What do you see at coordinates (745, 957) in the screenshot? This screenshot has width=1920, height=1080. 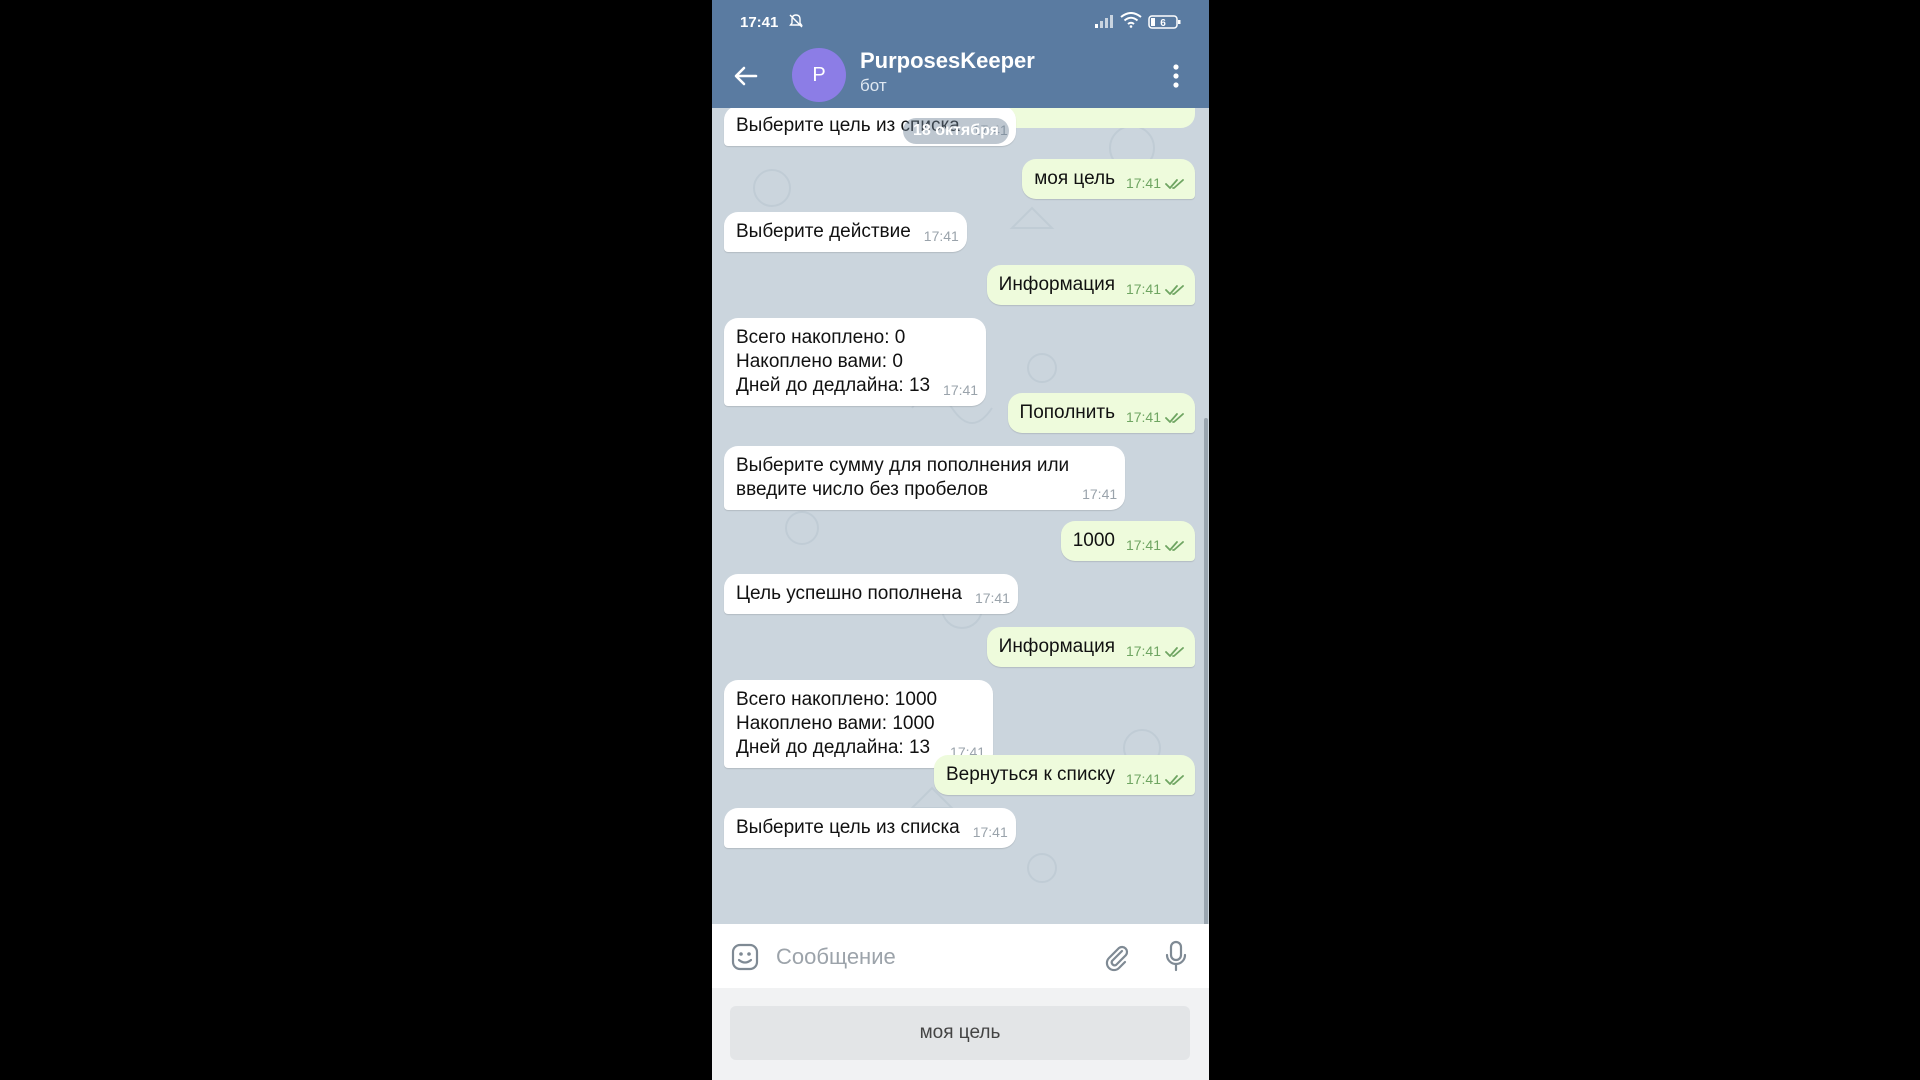 I see `sticker-icon` at bounding box center [745, 957].